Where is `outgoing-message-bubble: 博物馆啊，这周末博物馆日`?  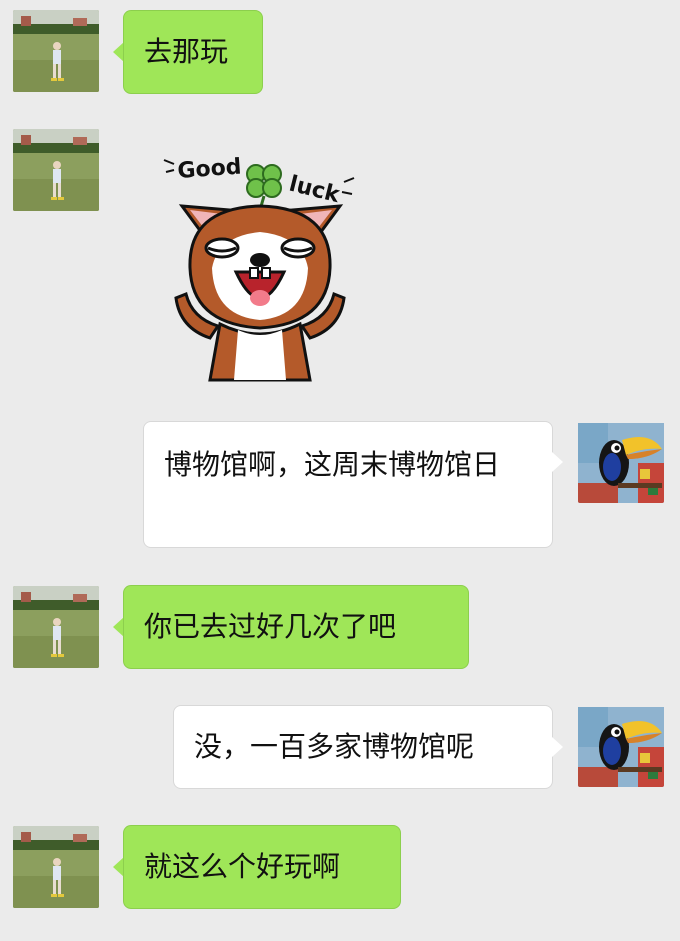
outgoing-message-bubble: 博物馆啊，这周末博物馆日 is located at coordinates (348, 484).